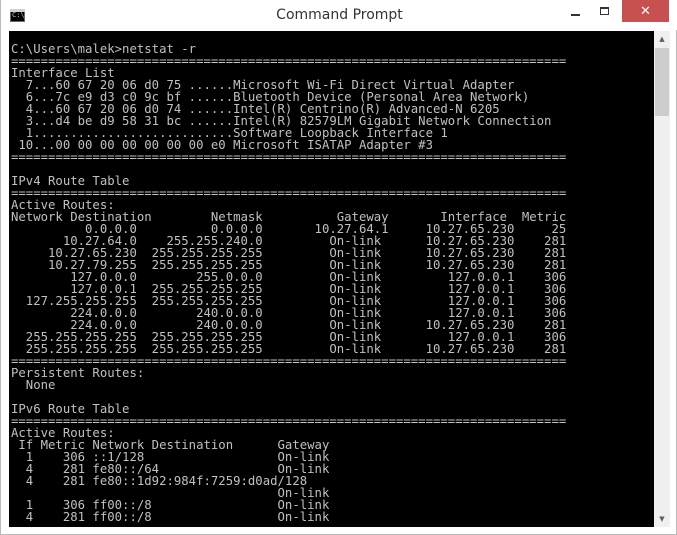  Describe the element at coordinates (170, 517) in the screenshot. I see `console-line: 4 281 ff00::/8 On-link` at that location.